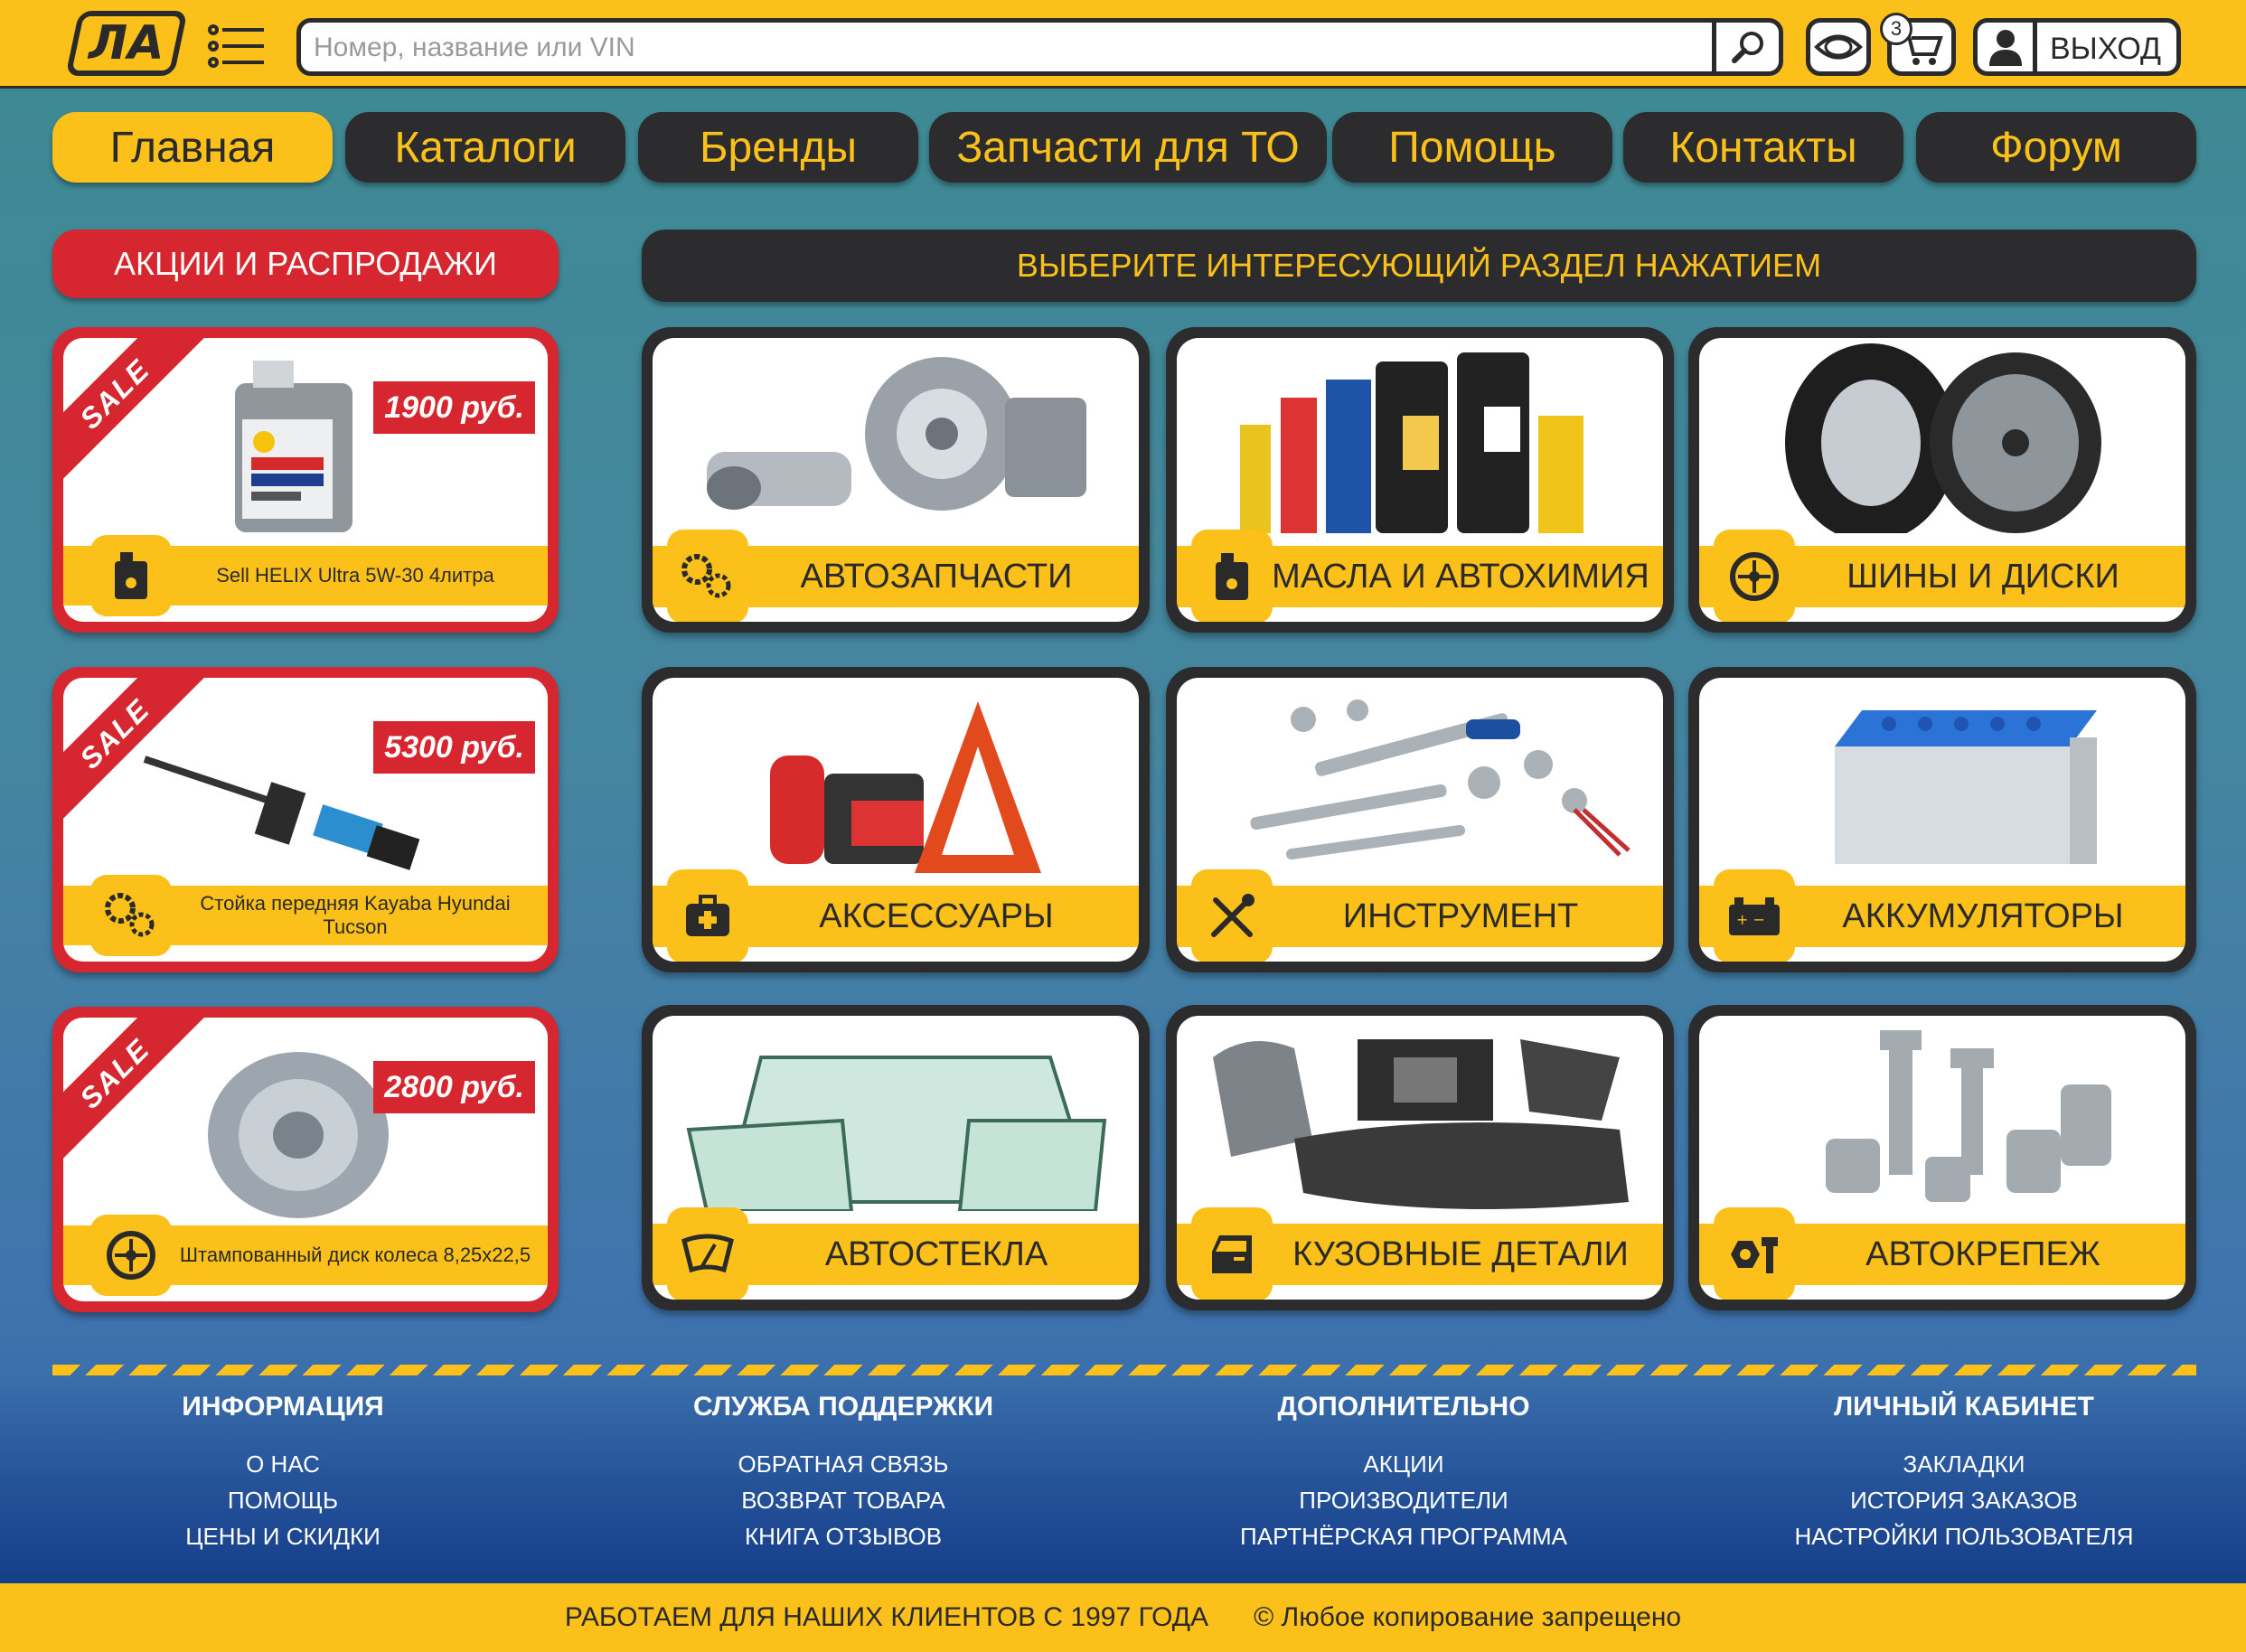 The image size is (2246, 1652). What do you see at coordinates (1419, 266) in the screenshot?
I see `categories-heading: ВЫБЕРИТЕ ИНТЕРЕСУЮЩИЙ РАЗДЕЛ НАЖАТИЕМ` at bounding box center [1419, 266].